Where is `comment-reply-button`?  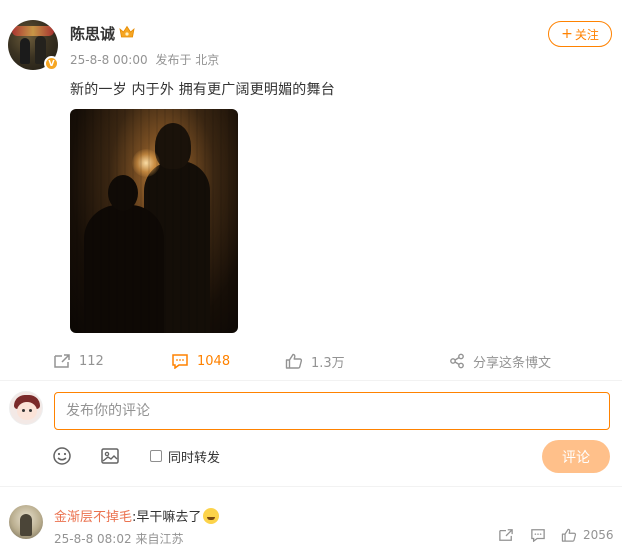
comment-reply-button is located at coordinates (538, 535).